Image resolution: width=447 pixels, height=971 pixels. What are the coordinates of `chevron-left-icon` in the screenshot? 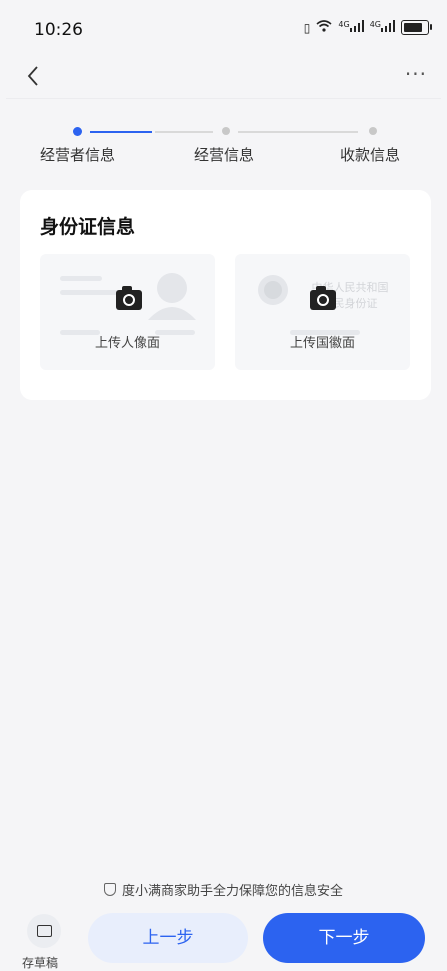 It's located at (32, 76).